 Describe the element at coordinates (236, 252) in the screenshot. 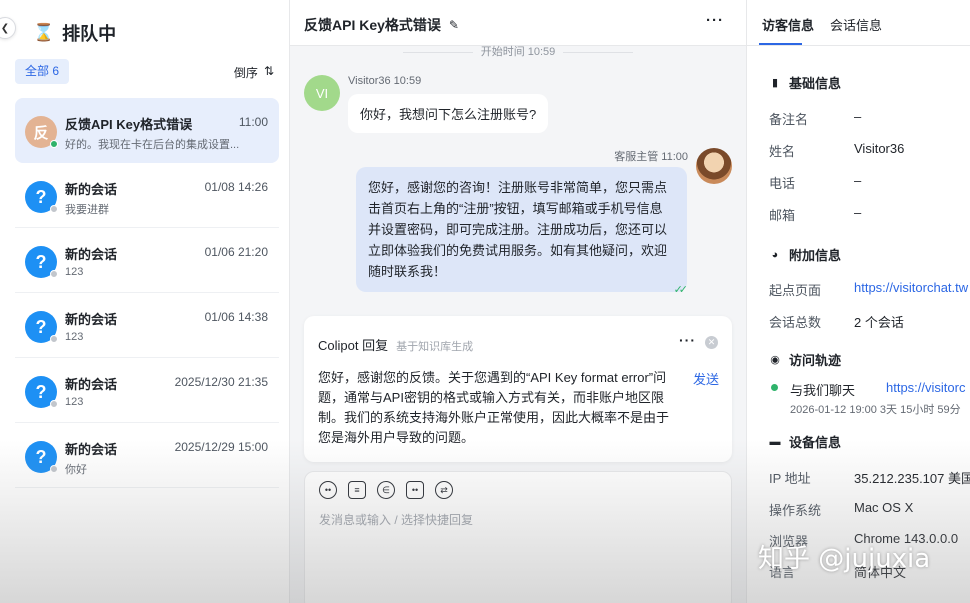

I see `conversation-time: 01/06 21:20` at that location.